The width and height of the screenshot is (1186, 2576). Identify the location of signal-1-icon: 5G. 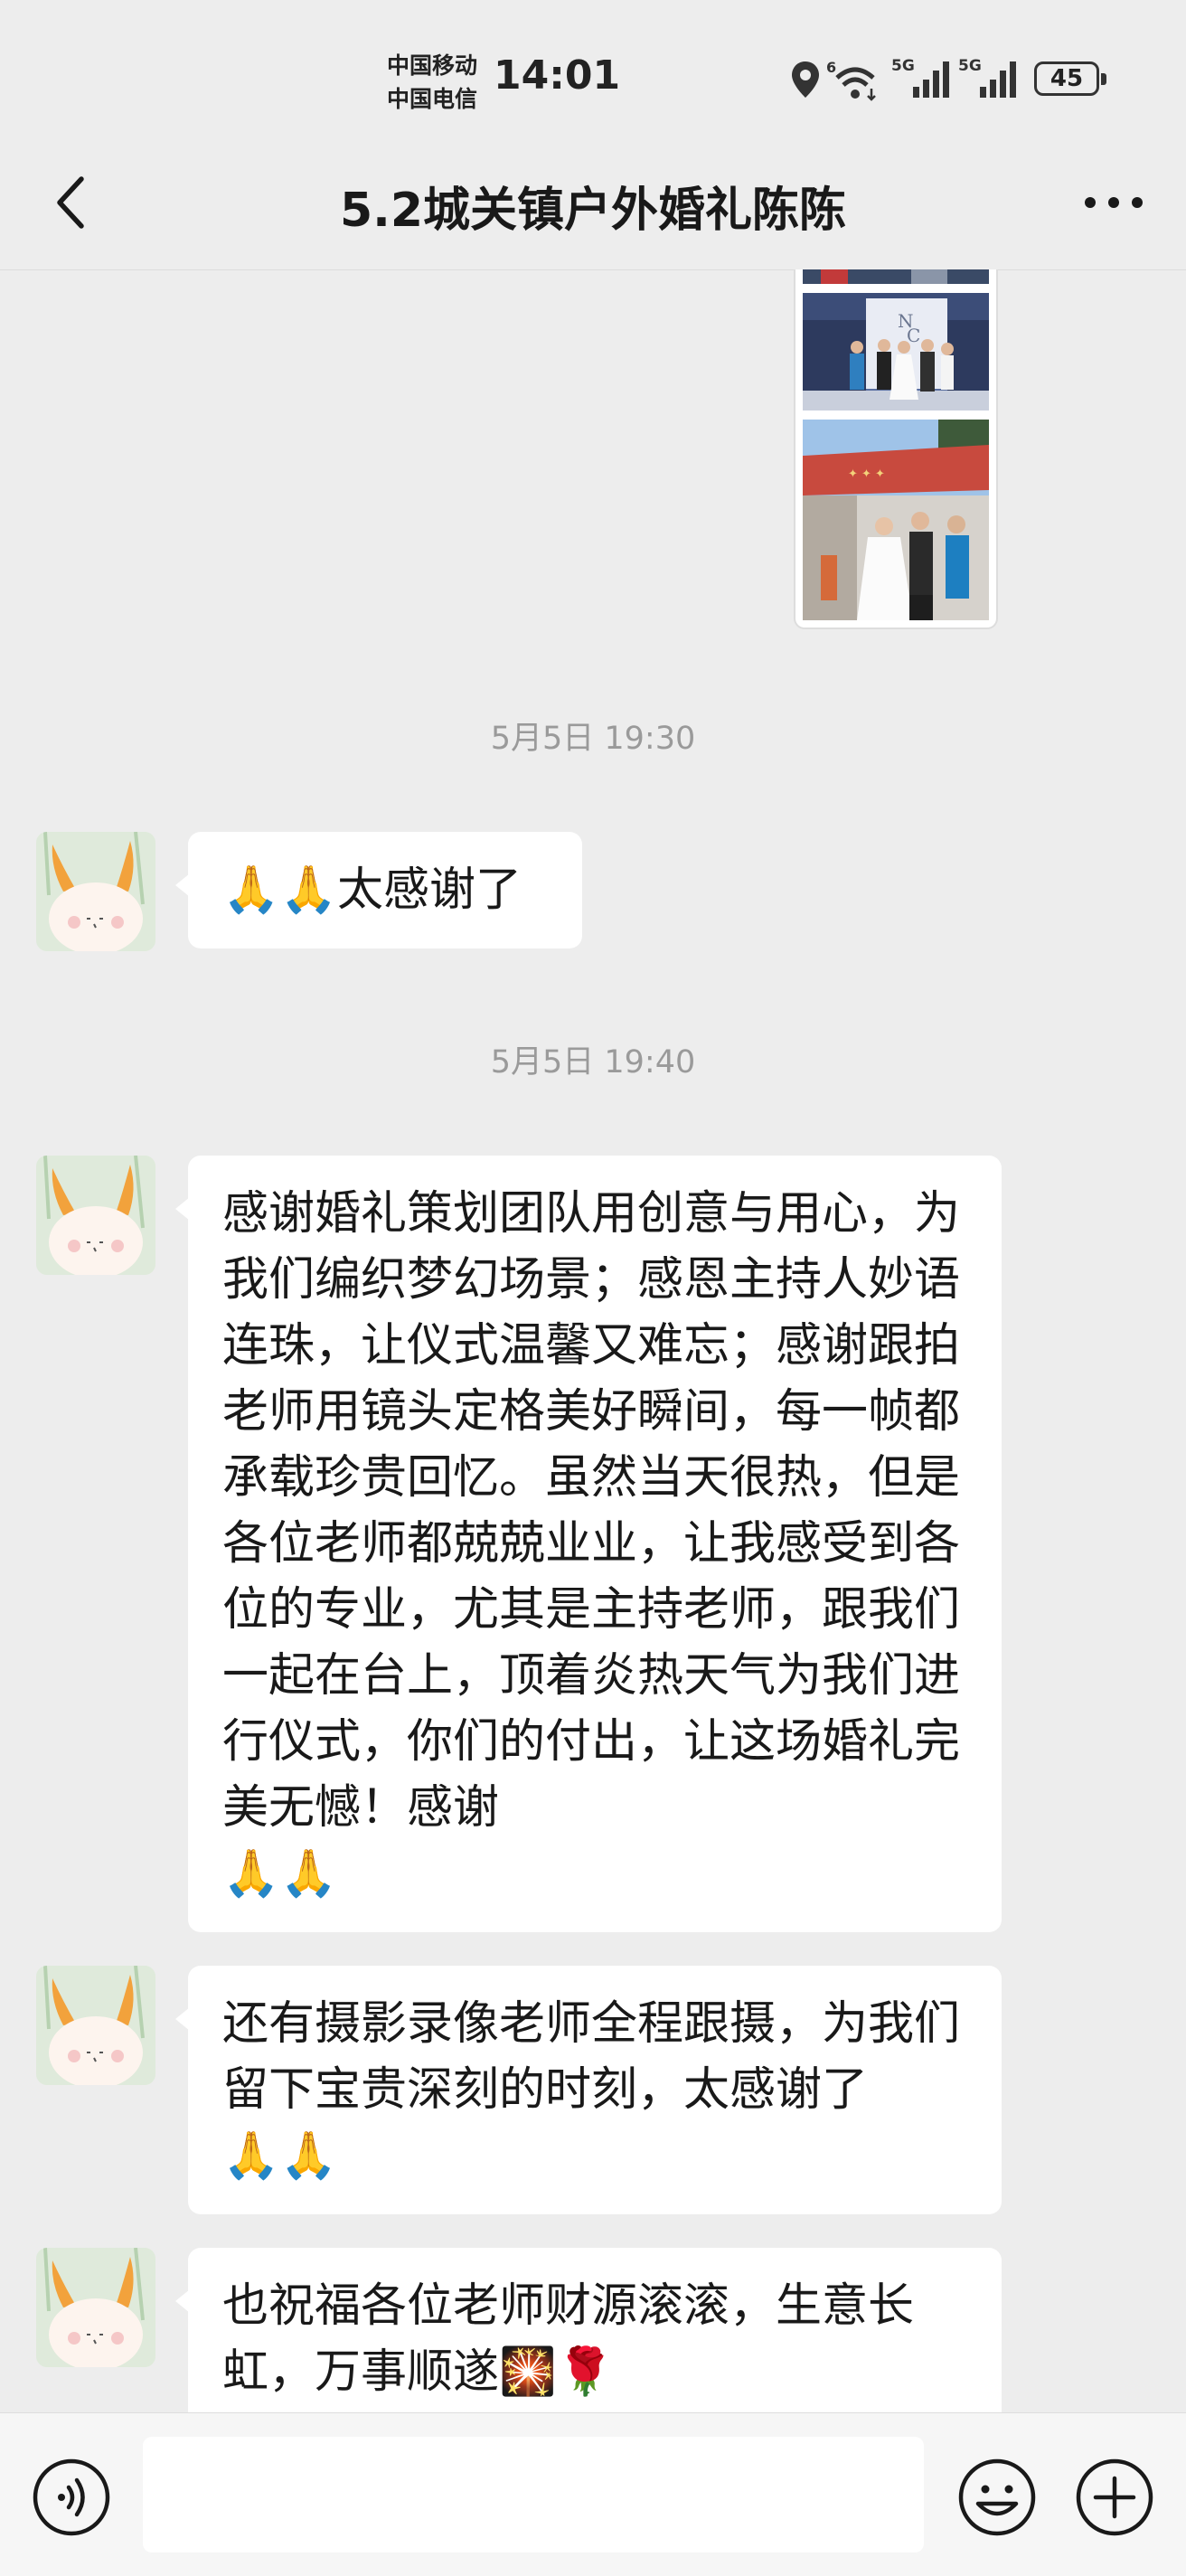
(920, 77).